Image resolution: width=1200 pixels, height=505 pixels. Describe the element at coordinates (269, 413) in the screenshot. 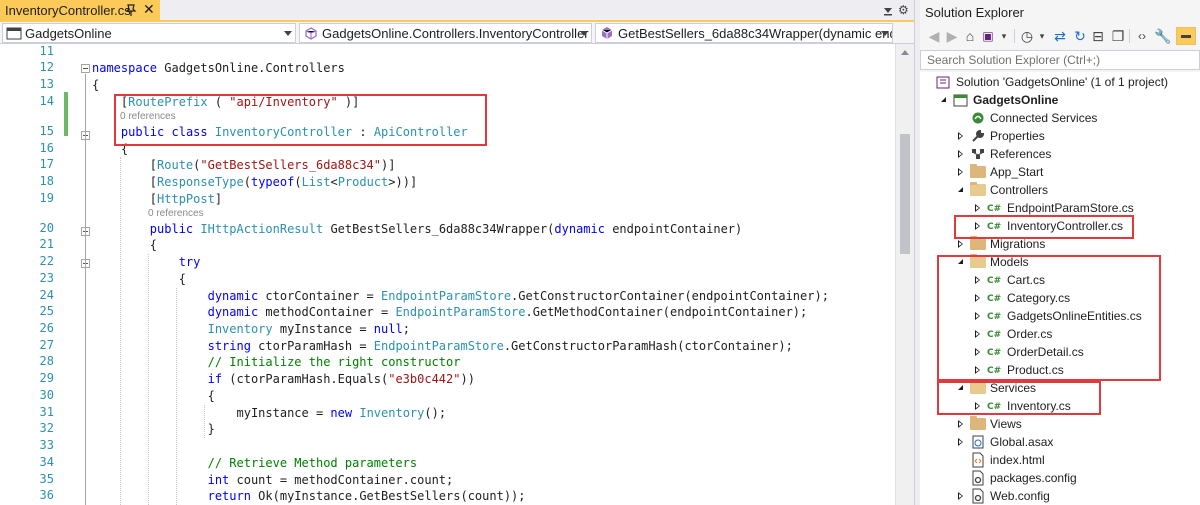

I see `code-line: myInstance = new Inventory();` at that location.